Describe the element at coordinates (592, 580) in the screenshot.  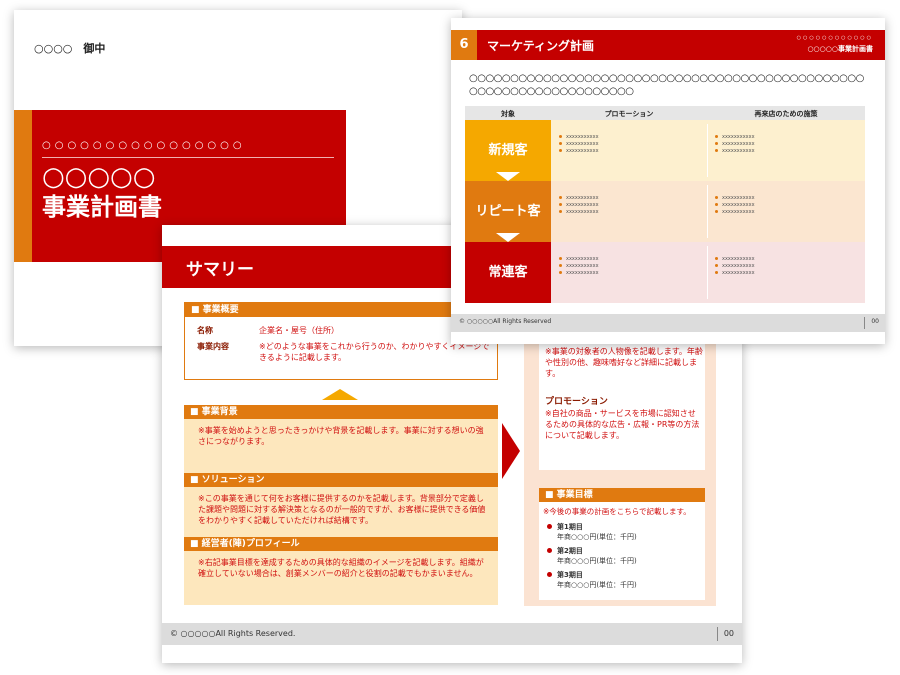
I see `goal-item: 第3期目 年商○○○円(単位：千円)` at that location.